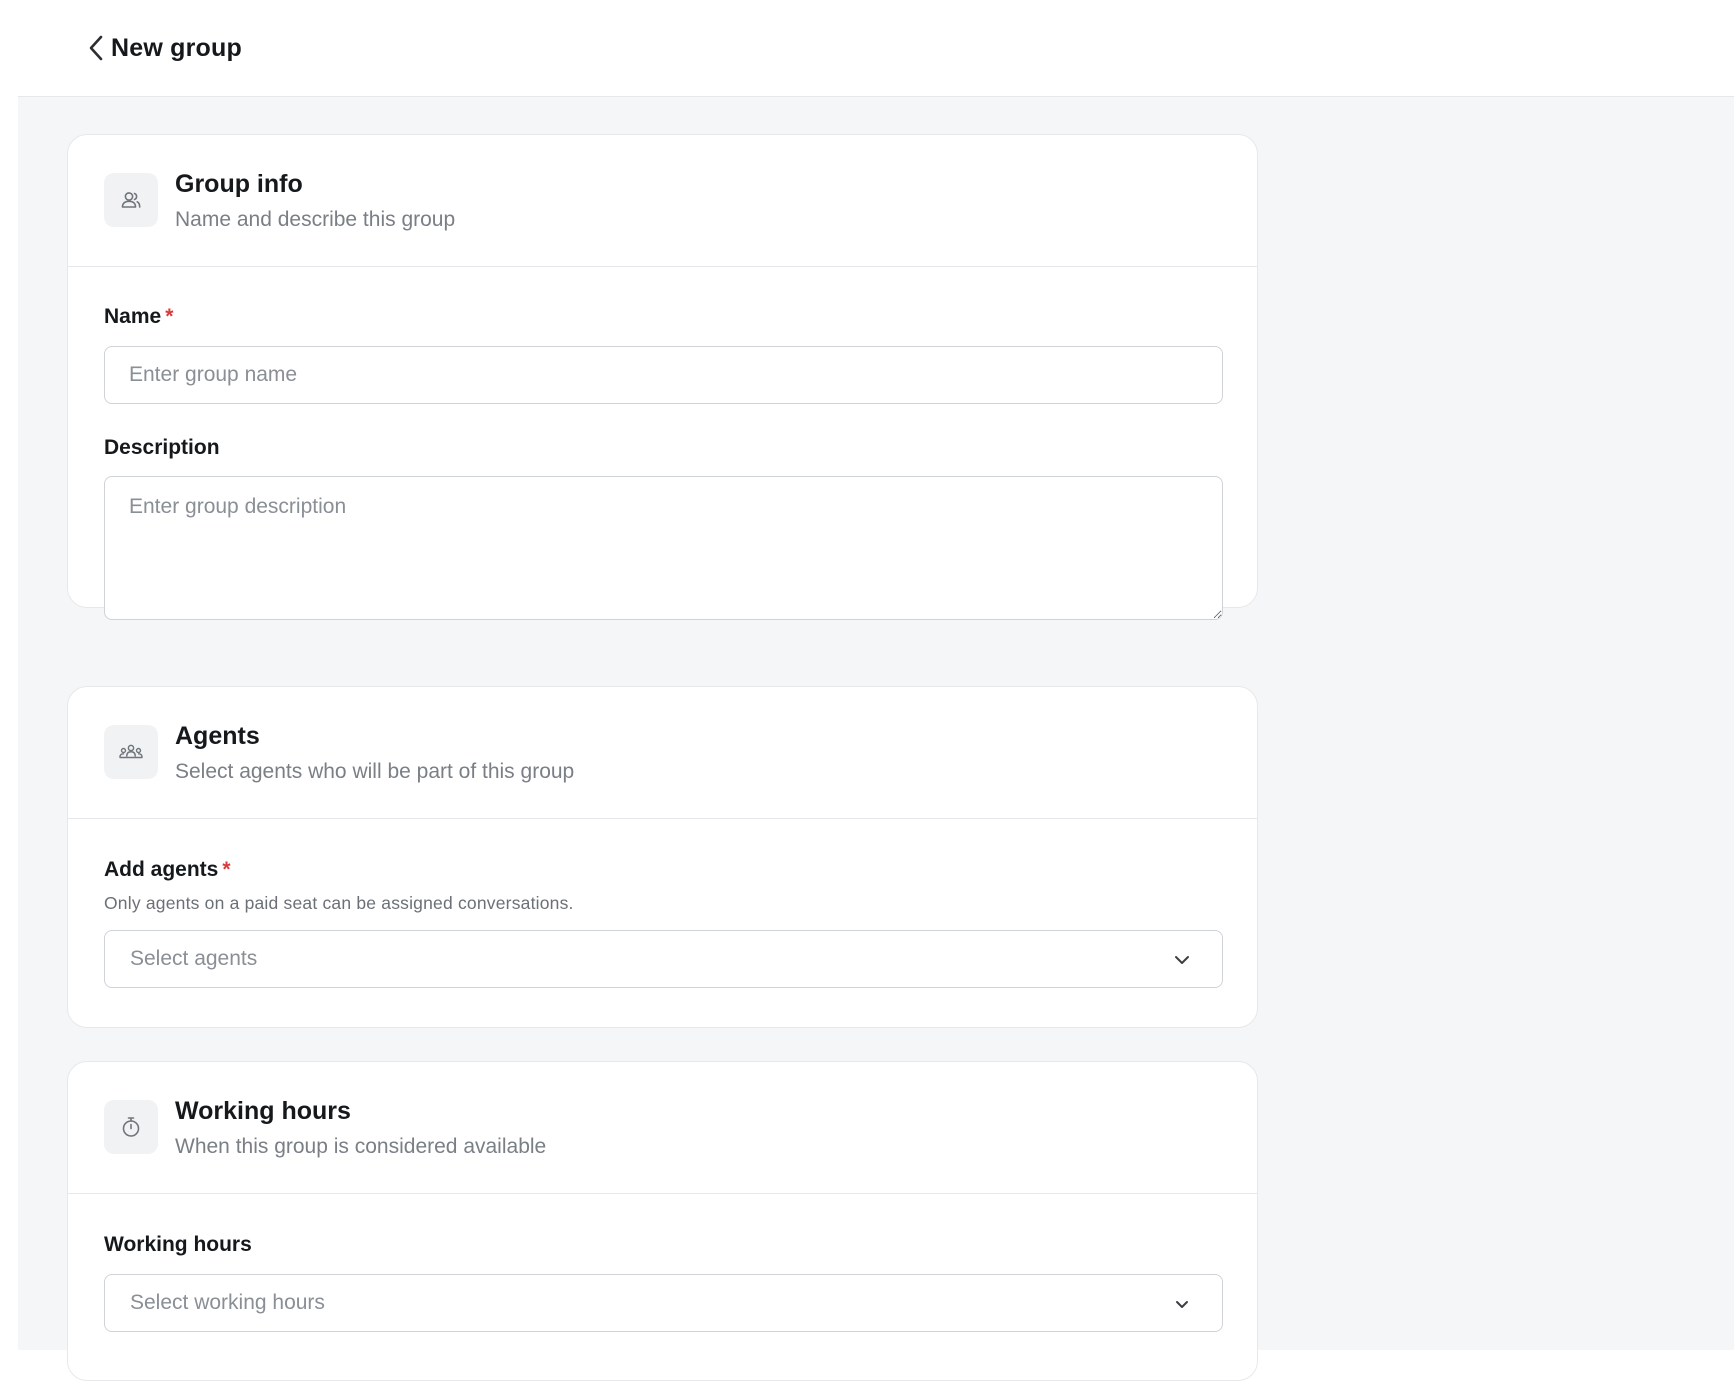 The width and height of the screenshot is (1734, 1381). I want to click on name-label-text: Name, so click(133, 316).